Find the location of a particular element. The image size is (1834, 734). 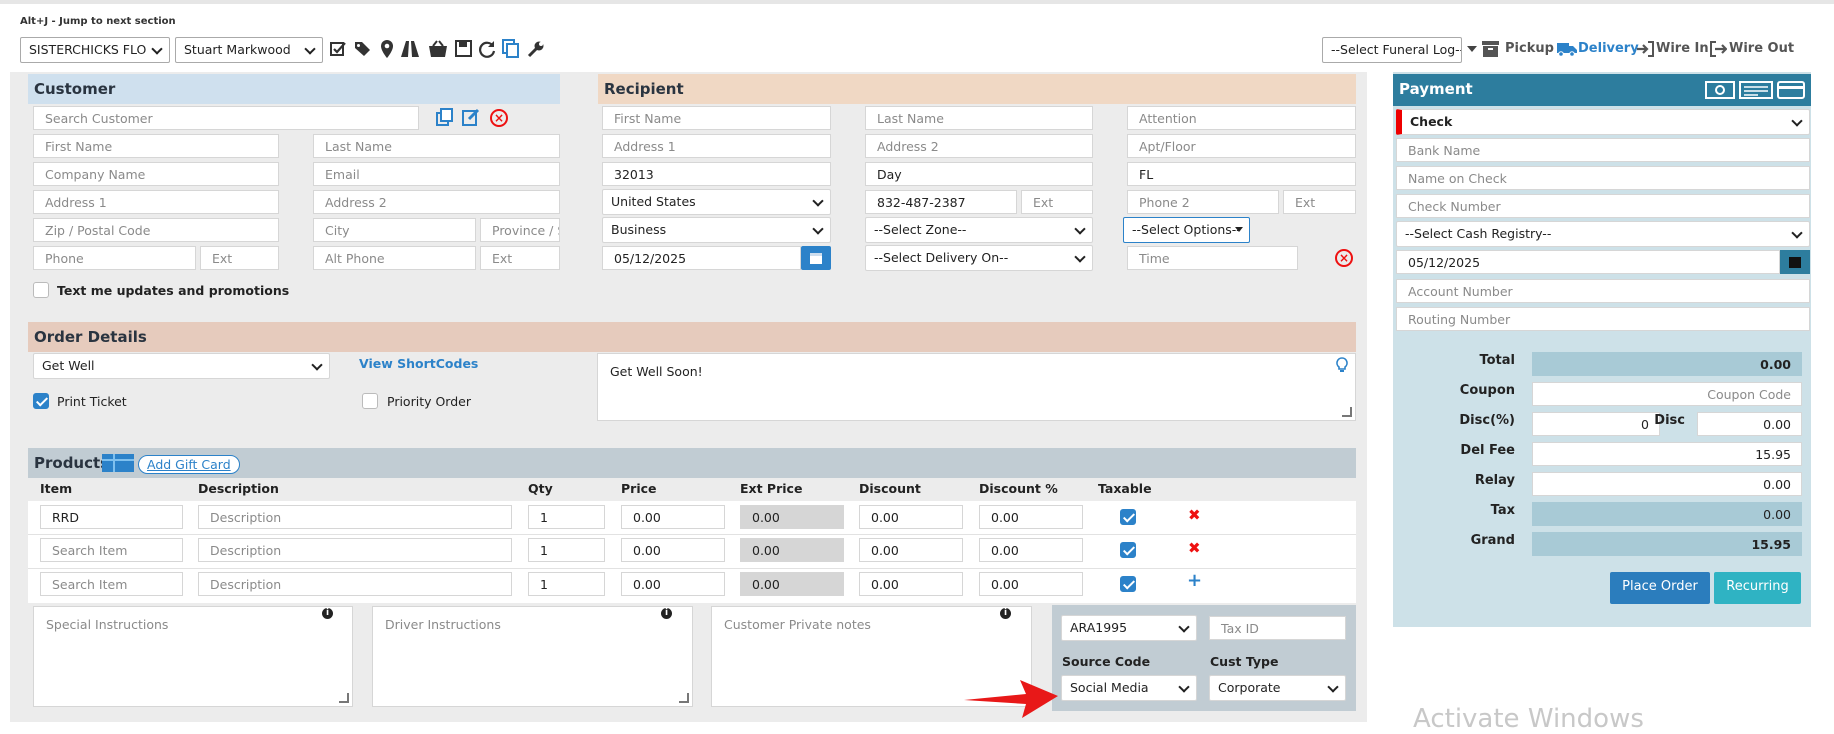

store-select: SISTERCHICKS FLO is located at coordinates (95, 50).